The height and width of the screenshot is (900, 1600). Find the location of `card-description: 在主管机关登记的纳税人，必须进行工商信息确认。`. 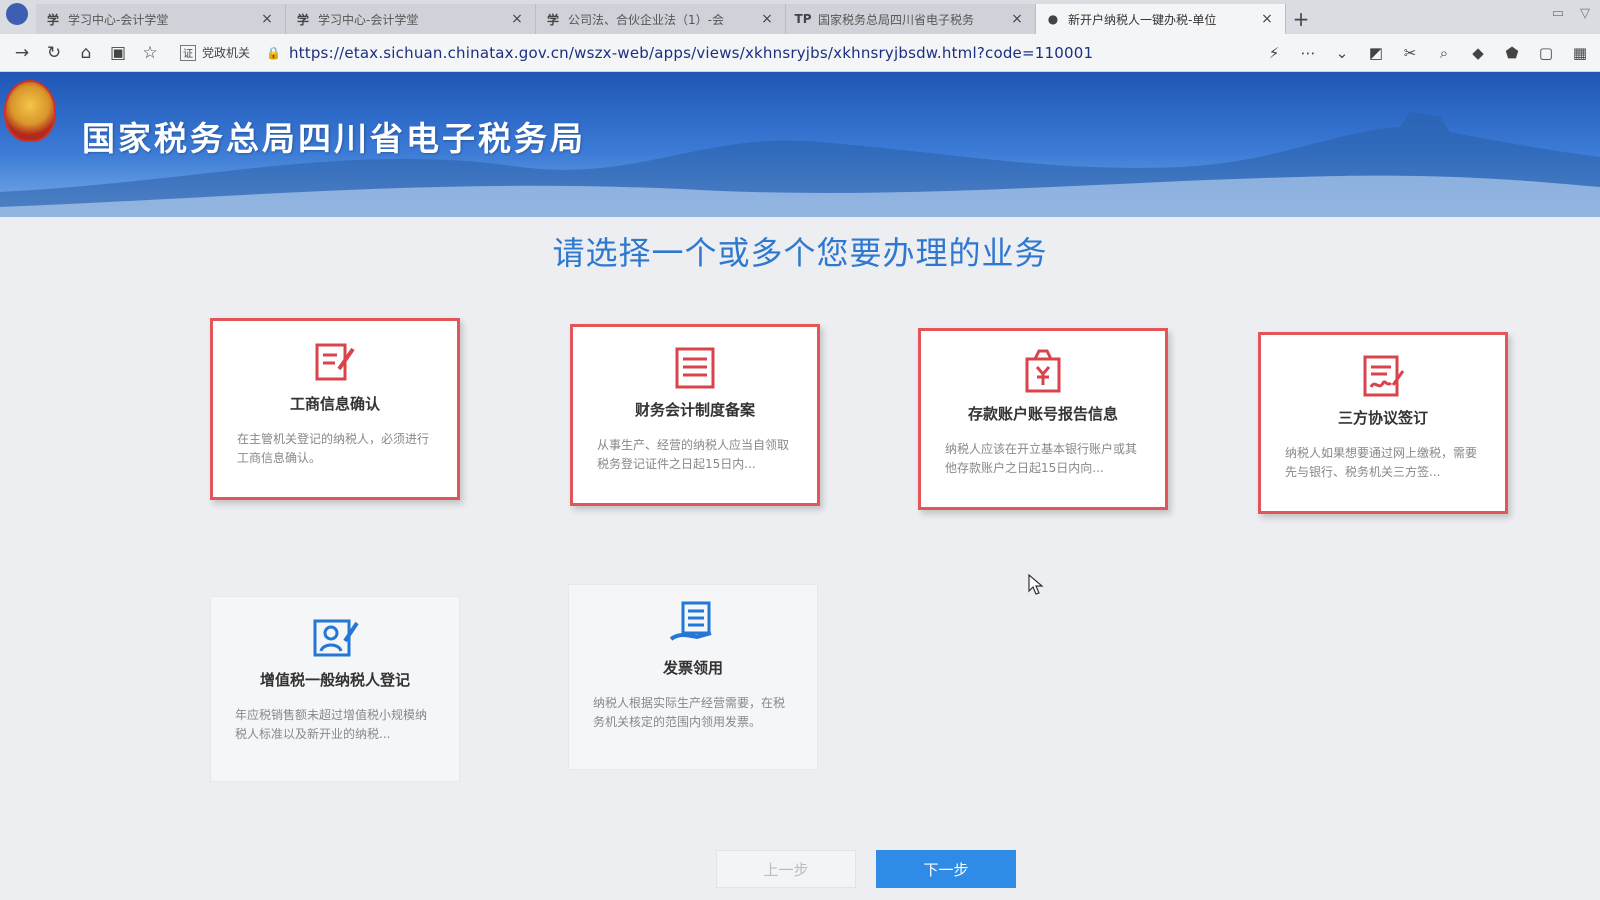

card-description: 在主管机关登记的纳税人，必须进行工商信息确认。 is located at coordinates (333, 448).